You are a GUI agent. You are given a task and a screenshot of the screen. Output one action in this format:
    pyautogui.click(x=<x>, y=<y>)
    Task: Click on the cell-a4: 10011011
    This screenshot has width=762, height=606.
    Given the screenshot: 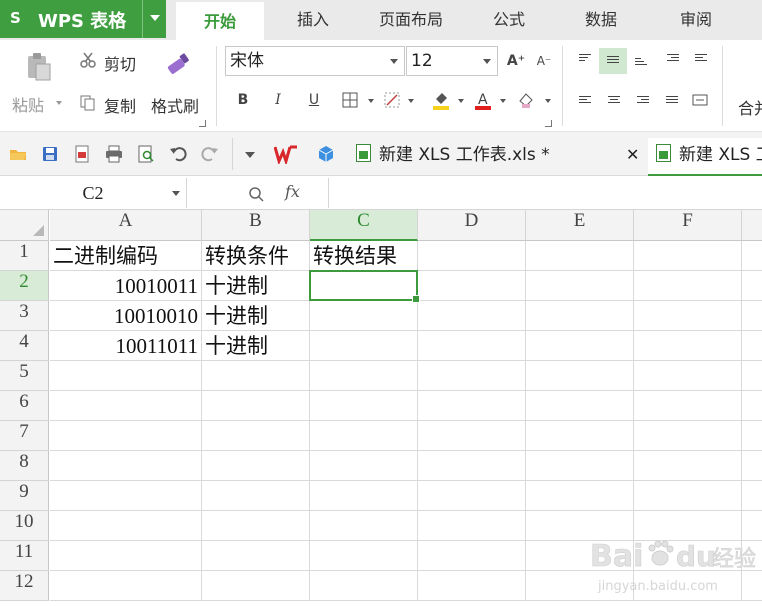 What is the action you would take?
    pyautogui.click(x=126, y=346)
    